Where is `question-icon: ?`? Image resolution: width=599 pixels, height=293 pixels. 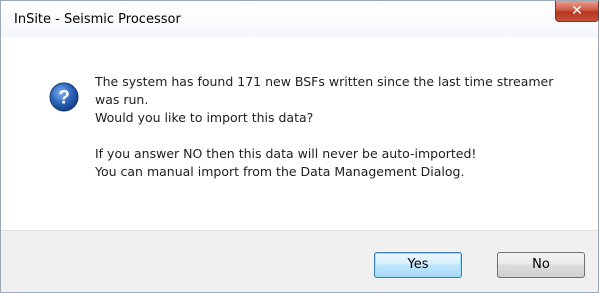
question-icon: ? is located at coordinates (64, 97).